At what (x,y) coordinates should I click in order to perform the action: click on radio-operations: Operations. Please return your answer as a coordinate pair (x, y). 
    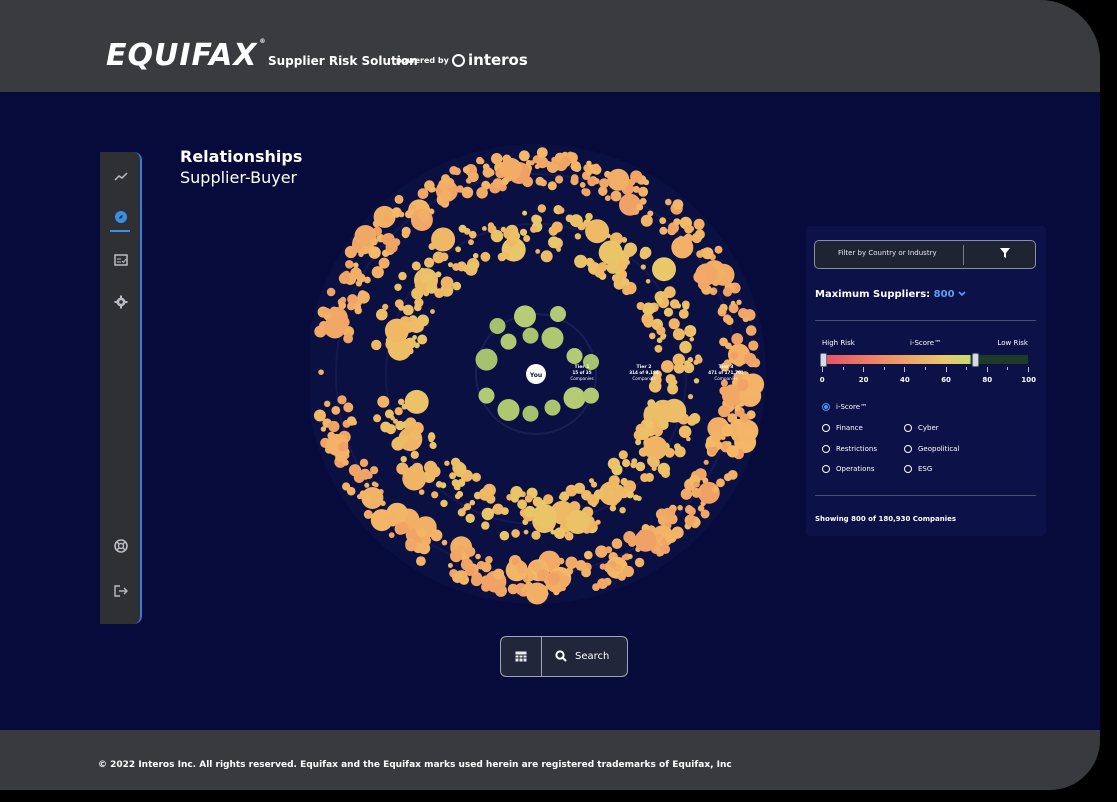
    Looking at the image, I should click on (848, 469).